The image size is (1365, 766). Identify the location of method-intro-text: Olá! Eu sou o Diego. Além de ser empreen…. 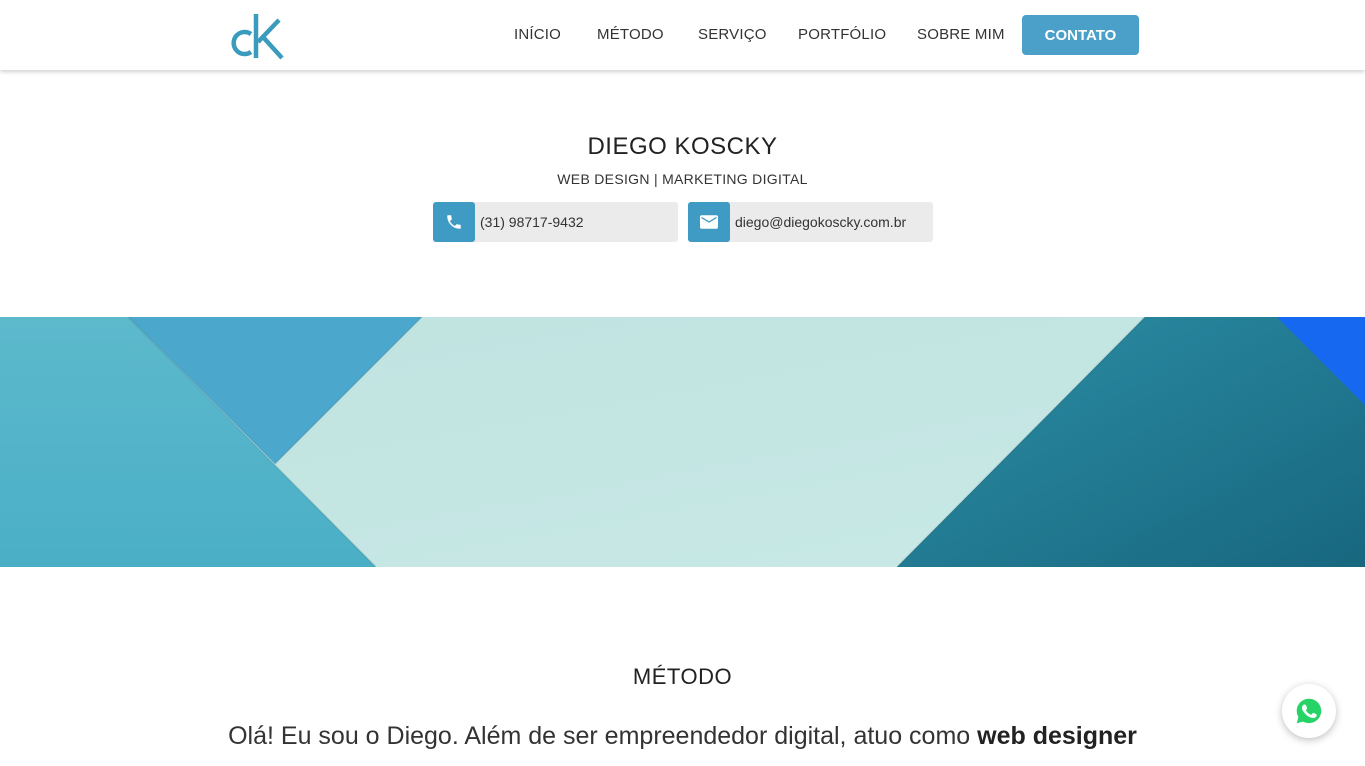
(682, 736).